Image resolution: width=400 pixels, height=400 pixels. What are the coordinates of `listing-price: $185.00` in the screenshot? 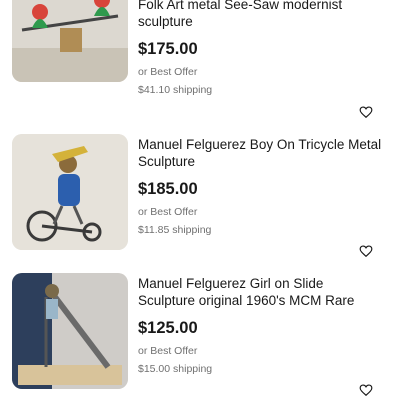 It's located at (168, 189).